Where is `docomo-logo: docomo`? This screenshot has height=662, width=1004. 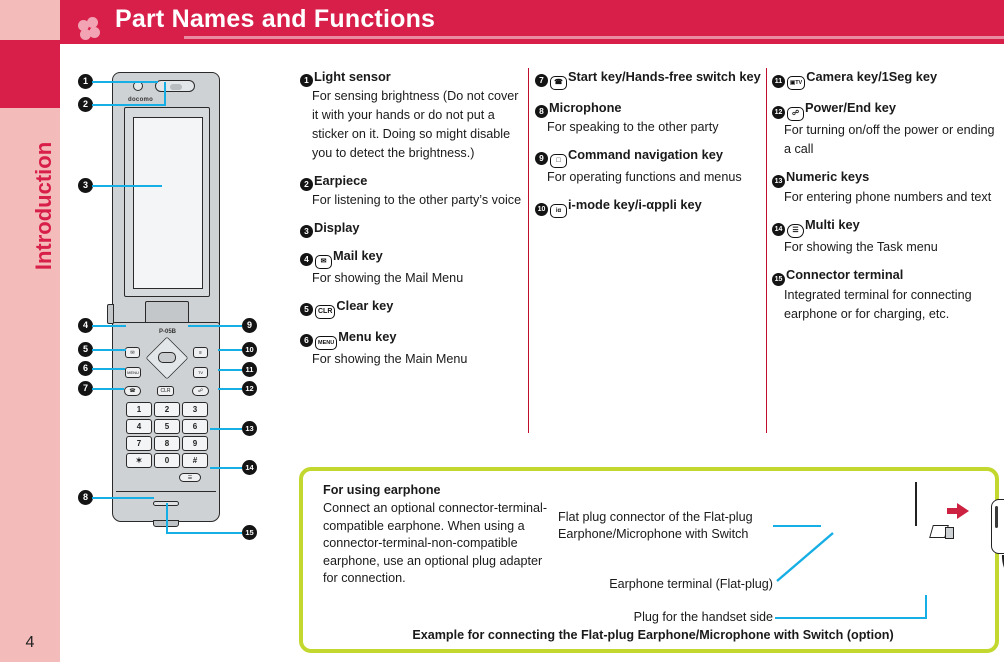
docomo-logo: docomo is located at coordinates (141, 100).